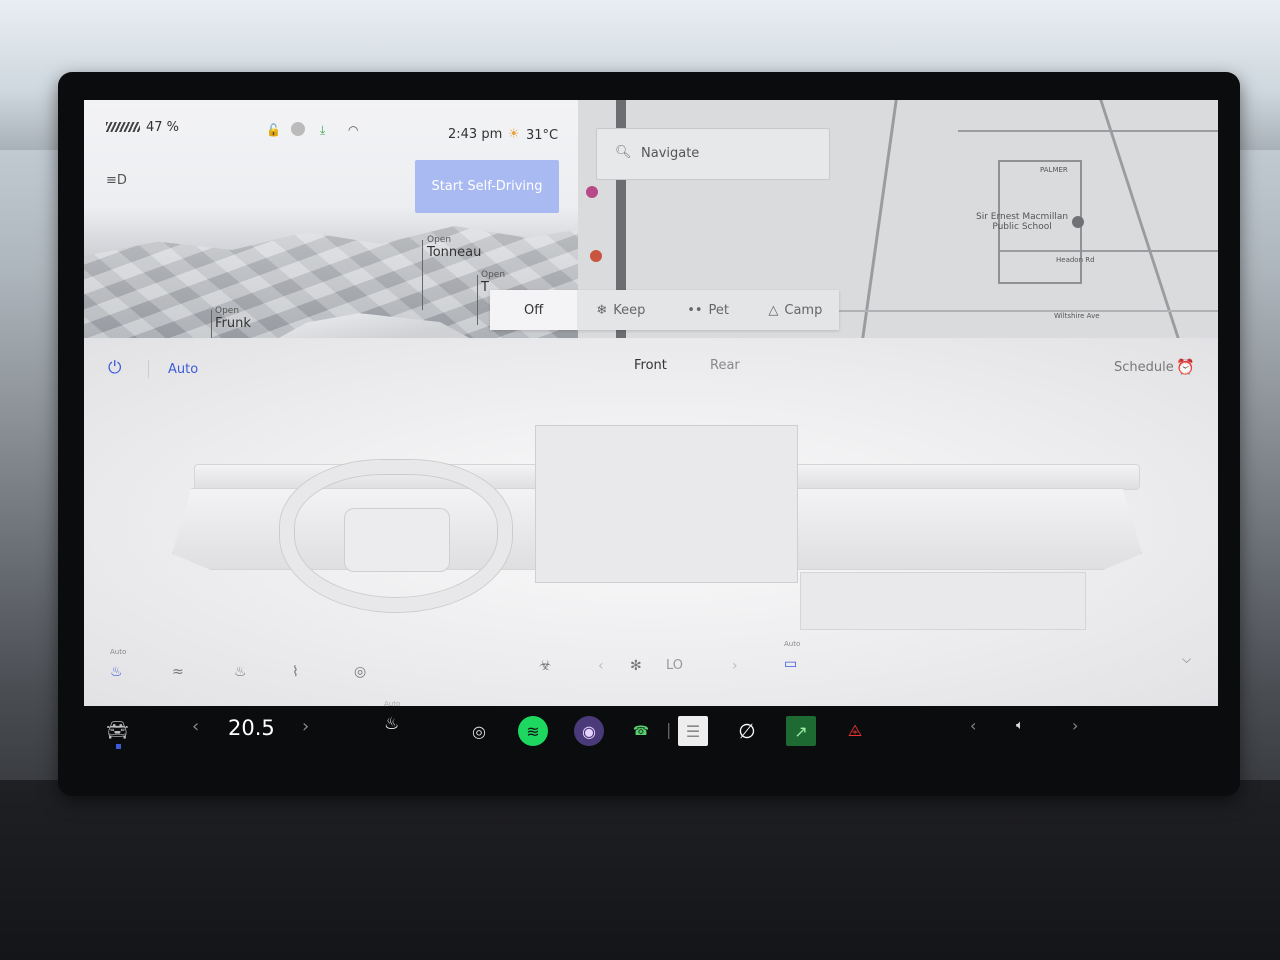  Describe the element at coordinates (803, 310) in the screenshot. I see `mode-camp-label: Camp` at that location.